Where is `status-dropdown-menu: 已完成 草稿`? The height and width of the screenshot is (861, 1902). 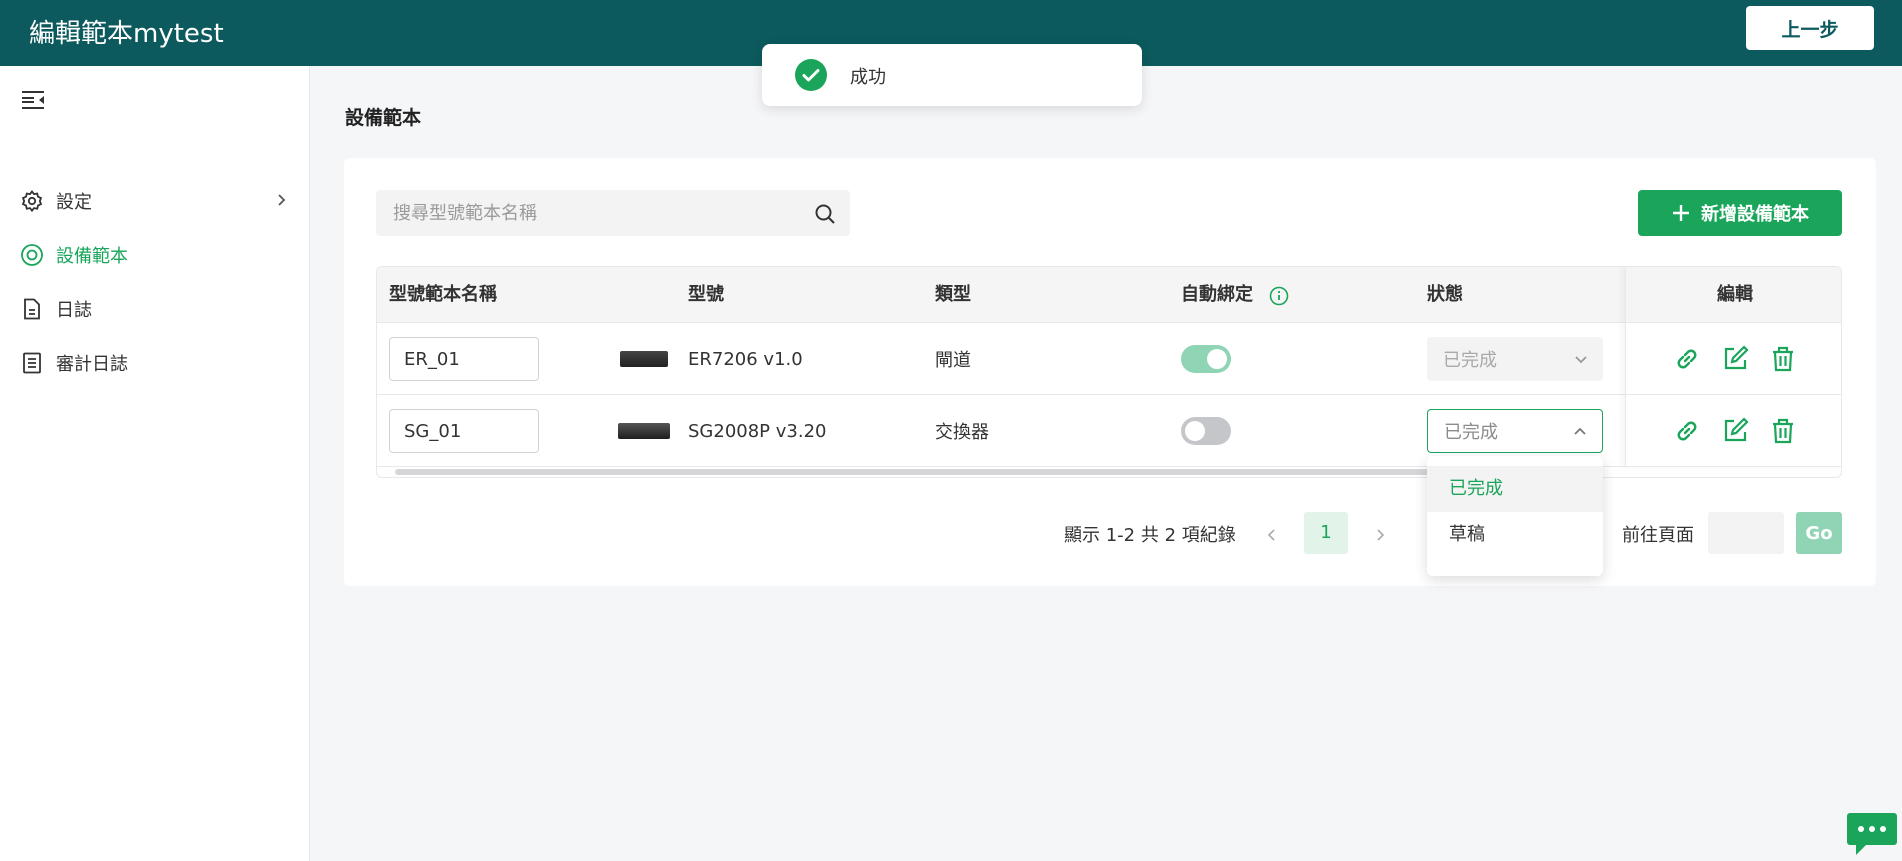 status-dropdown-menu: 已完成 草稿 is located at coordinates (1515, 516).